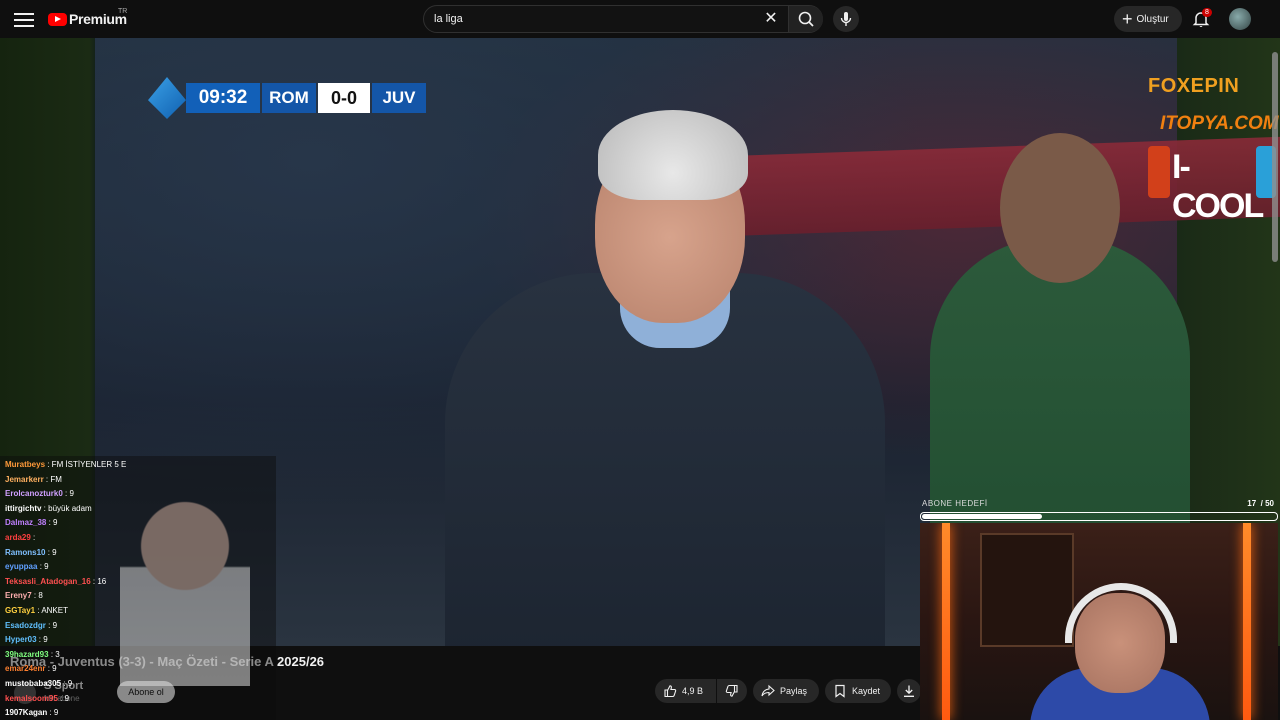  Describe the element at coordinates (1267, 503) in the screenshot. I see `goal-target: / 50` at that location.